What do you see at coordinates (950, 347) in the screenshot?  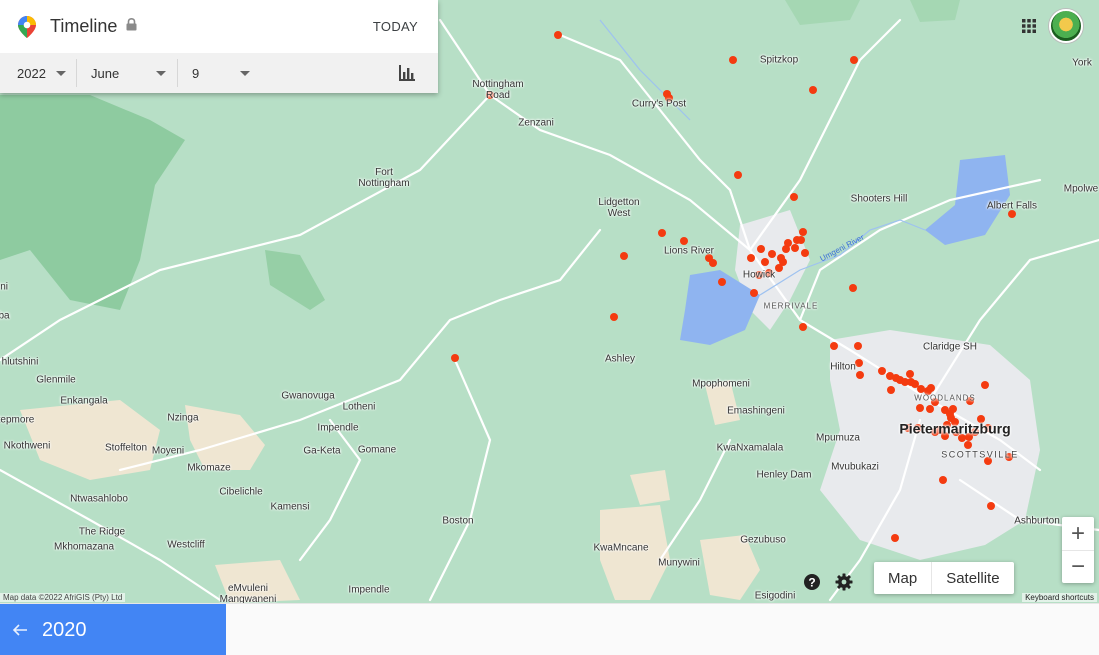 I see `place-label: Claridge SH` at bounding box center [950, 347].